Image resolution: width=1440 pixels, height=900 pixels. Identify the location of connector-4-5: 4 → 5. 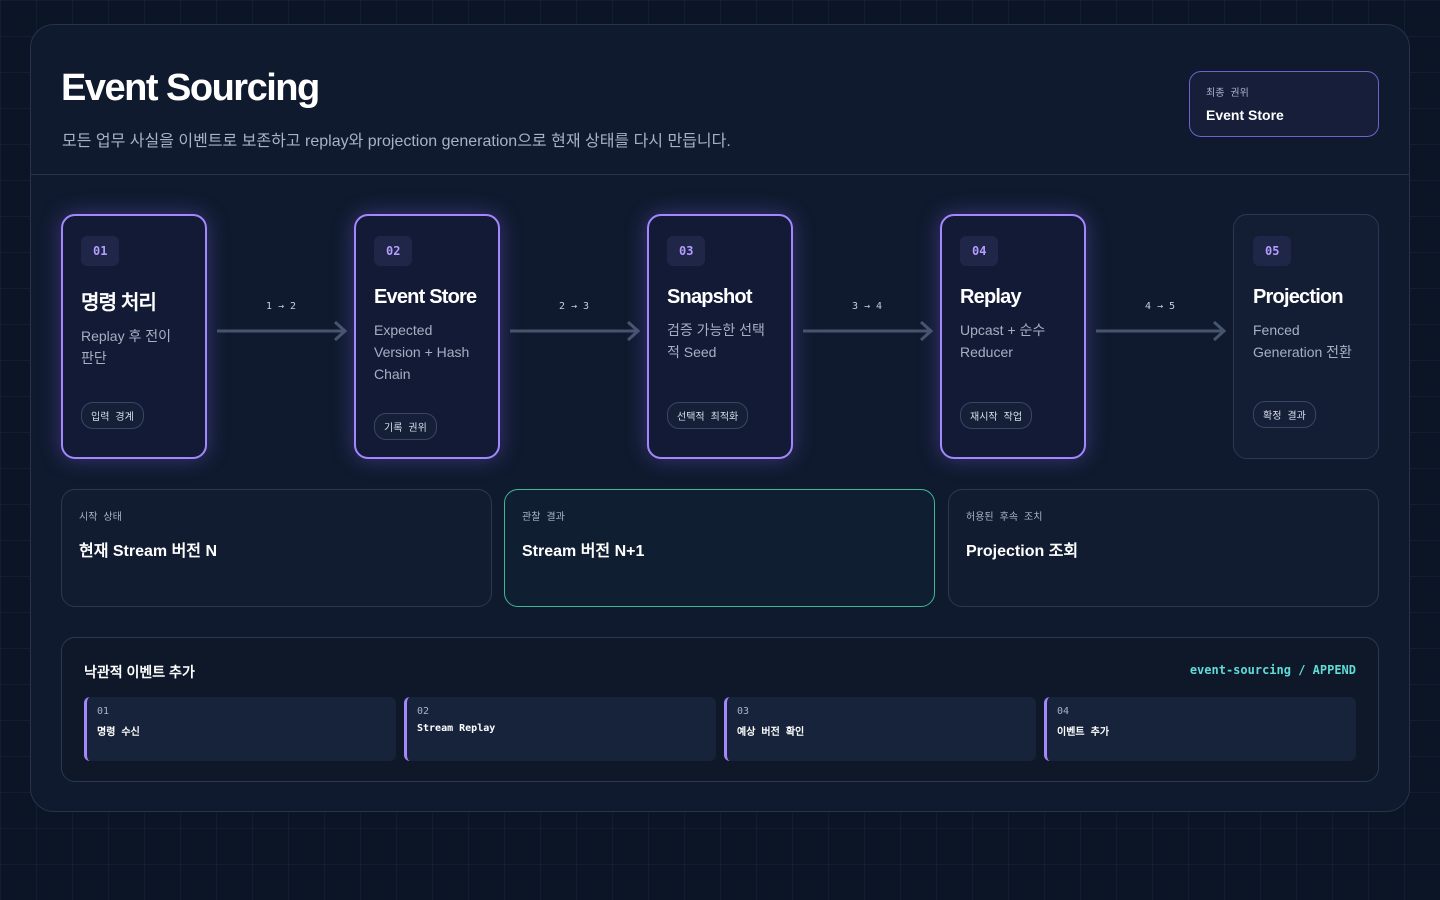
(1160, 321).